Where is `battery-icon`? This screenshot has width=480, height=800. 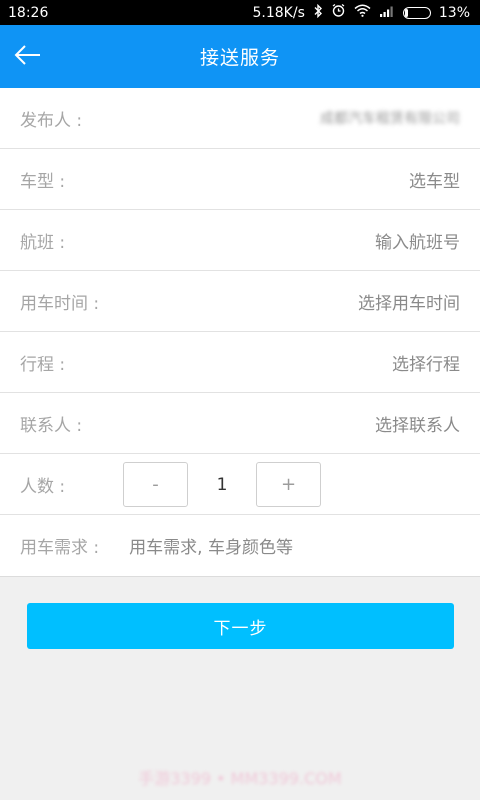 battery-icon is located at coordinates (416, 12).